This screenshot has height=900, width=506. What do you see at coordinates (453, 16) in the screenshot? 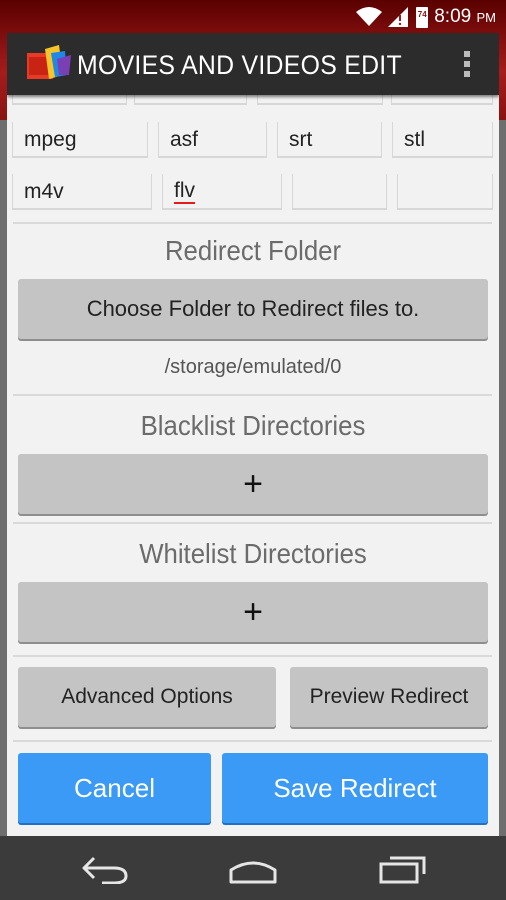
I see `clock-time: 8:09` at bounding box center [453, 16].